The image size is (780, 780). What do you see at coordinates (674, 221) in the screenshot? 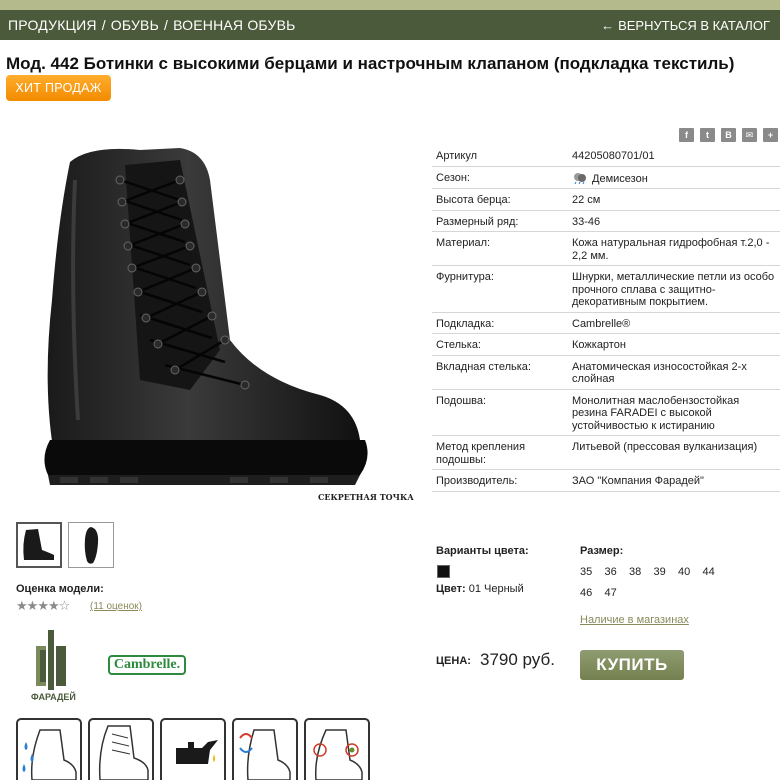
I see `spec-value: 33-46` at bounding box center [674, 221].